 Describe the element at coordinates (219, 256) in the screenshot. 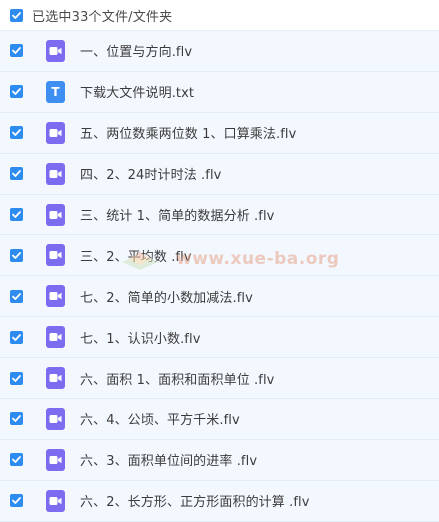

I see `file-row: 三、2、平均数 .flv` at that location.